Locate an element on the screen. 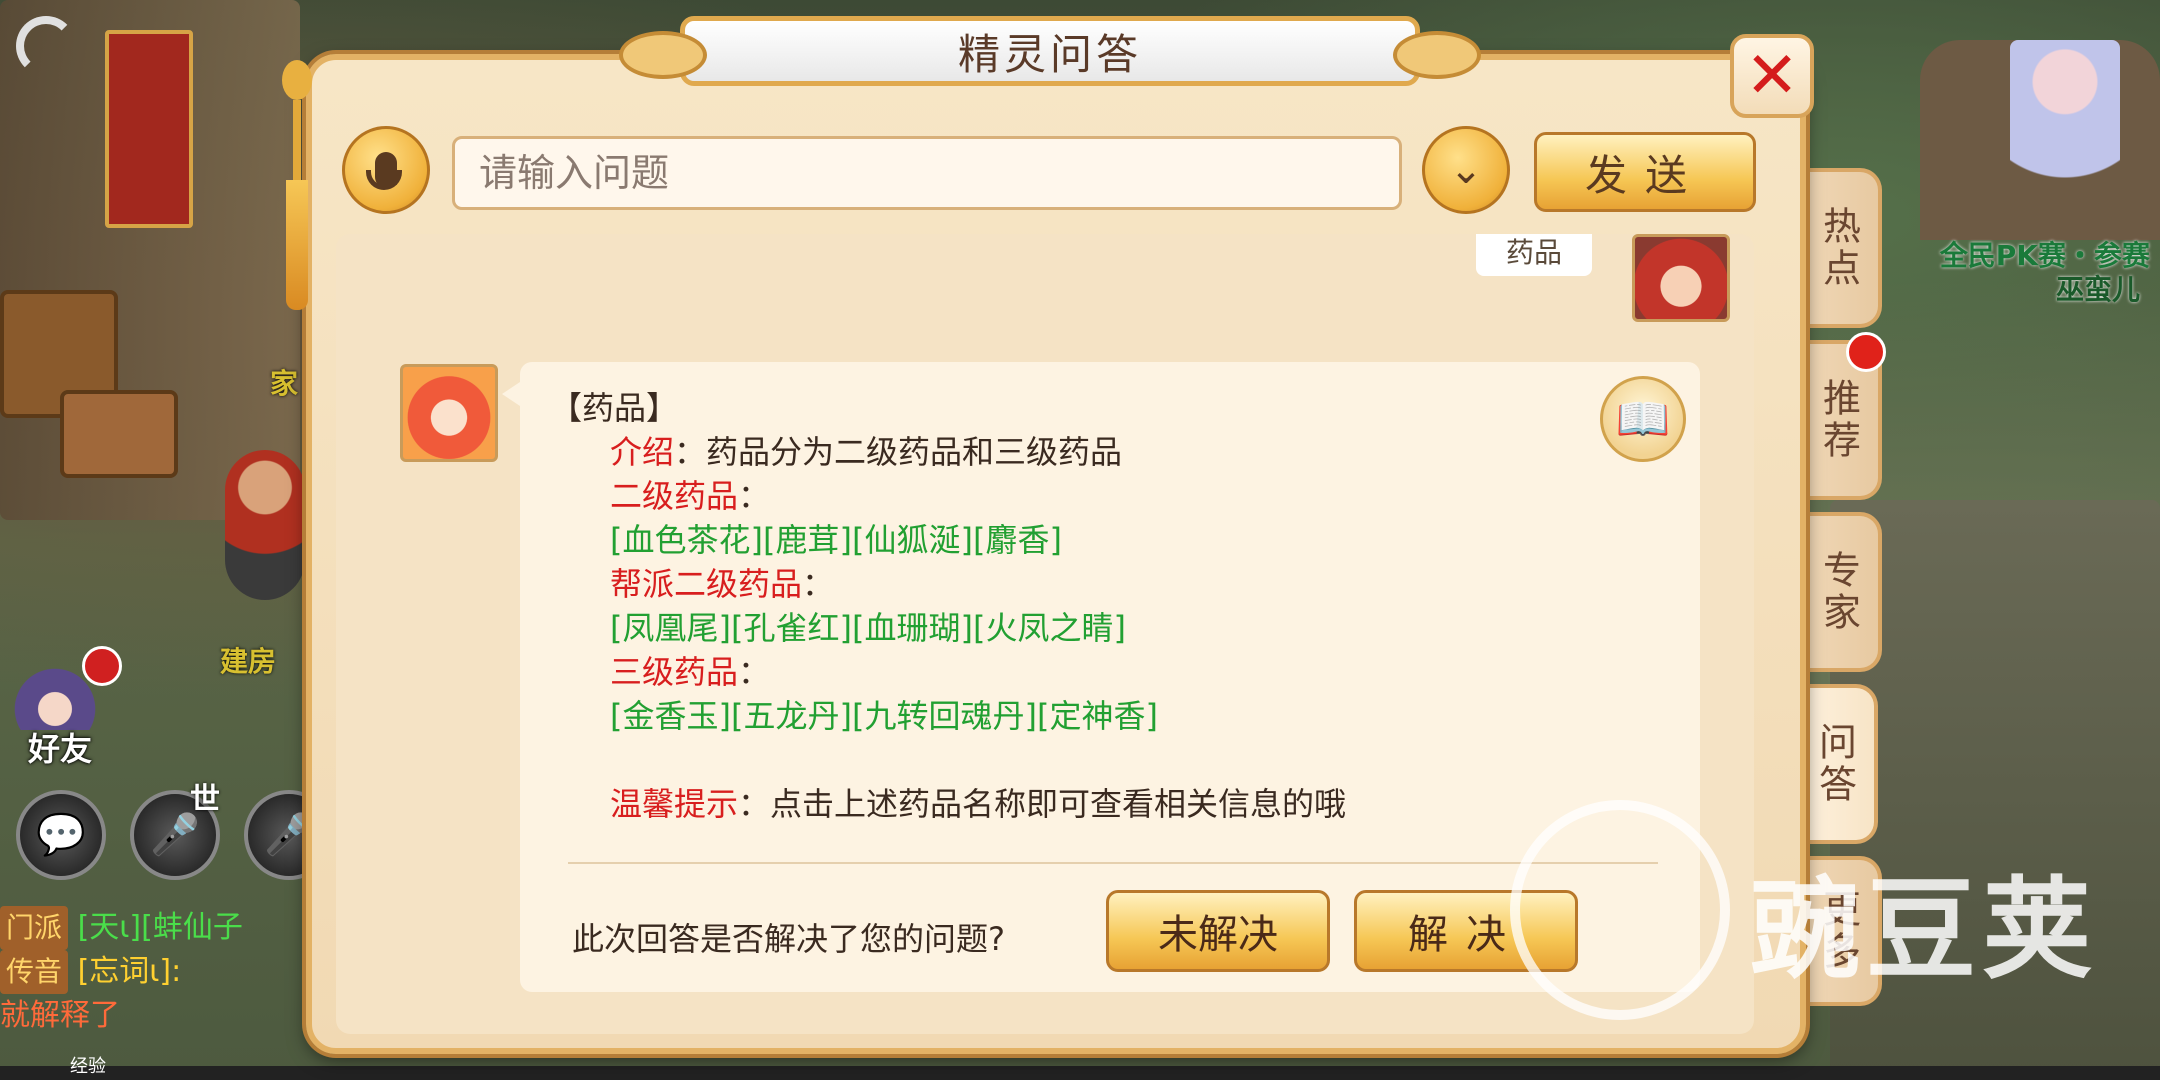 The height and width of the screenshot is (1080, 2160). build-house-label: 建房 is located at coordinates (248, 661).